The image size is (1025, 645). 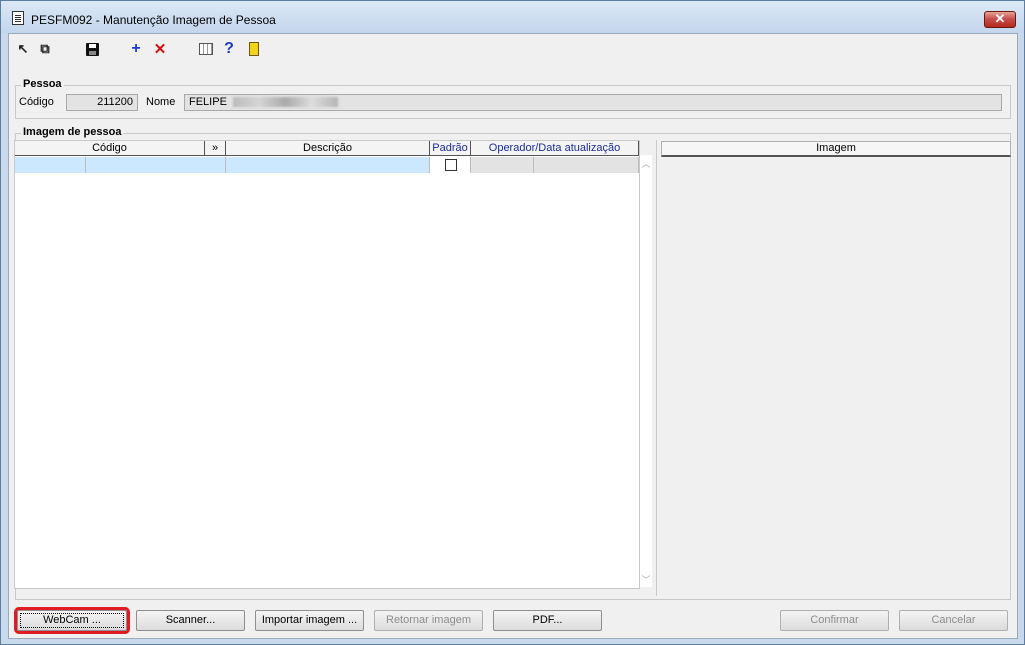 I want to click on column-header-padrao: Padrão, so click(x=450, y=148).